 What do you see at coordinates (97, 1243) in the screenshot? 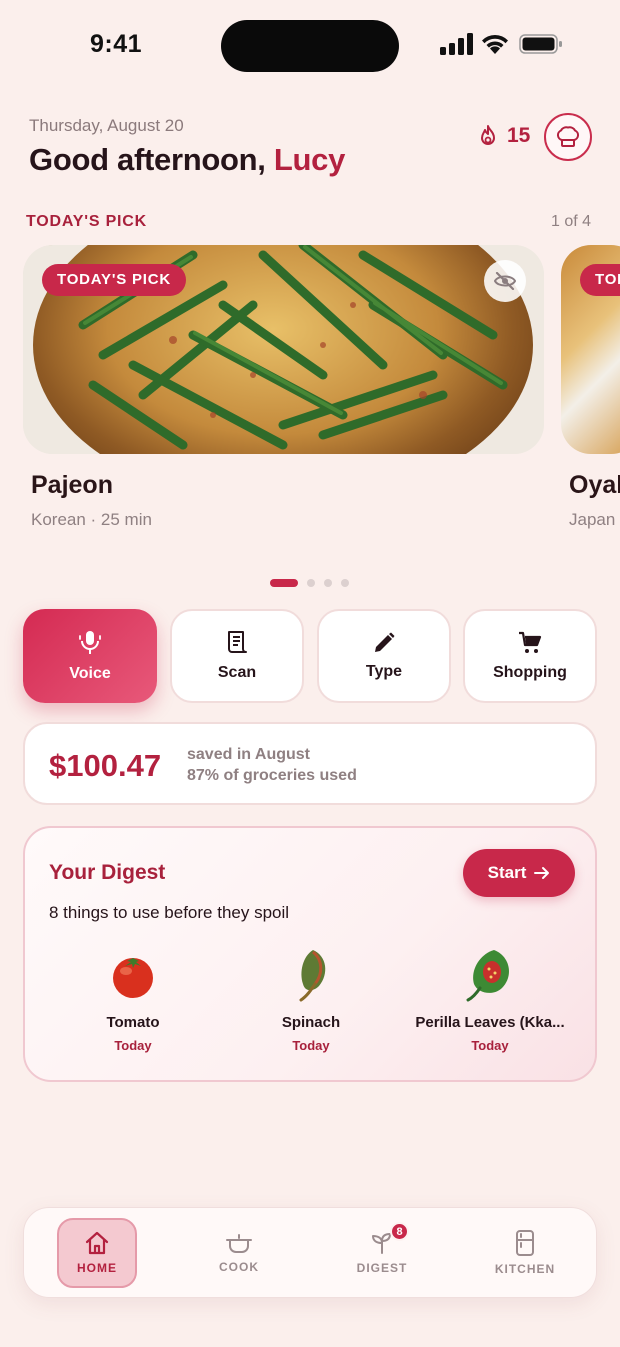
I see `home-icon` at bounding box center [97, 1243].